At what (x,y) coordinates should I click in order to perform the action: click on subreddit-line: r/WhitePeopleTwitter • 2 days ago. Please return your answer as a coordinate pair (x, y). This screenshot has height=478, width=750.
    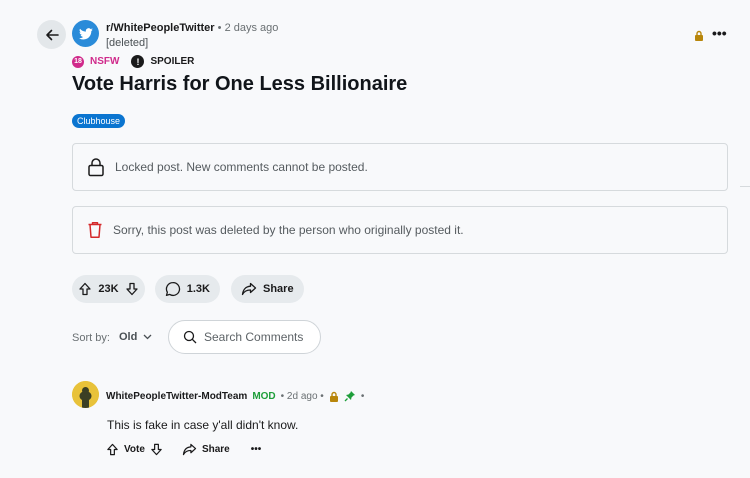
    Looking at the image, I should click on (192, 28).